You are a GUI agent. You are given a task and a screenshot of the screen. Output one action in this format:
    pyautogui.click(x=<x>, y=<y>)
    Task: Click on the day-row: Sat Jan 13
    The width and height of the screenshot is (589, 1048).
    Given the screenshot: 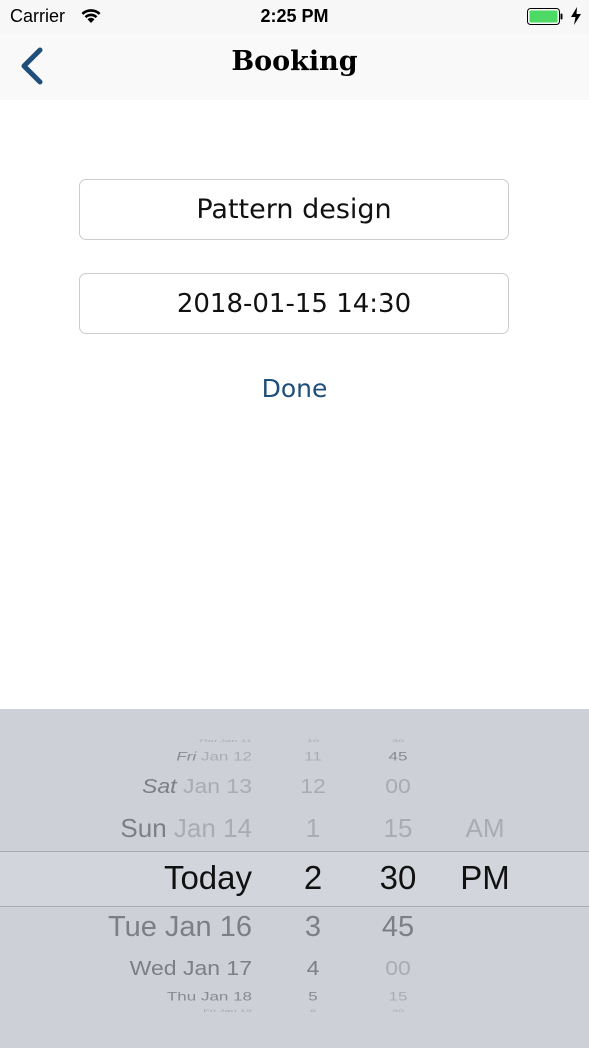 What is the action you would take?
    pyautogui.click(x=197, y=786)
    